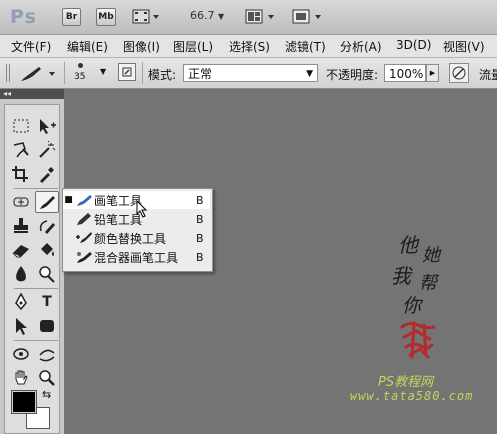 This screenshot has width=497, height=434. Describe the element at coordinates (459, 73) in the screenshot. I see `pressure-opacity-button` at that location.